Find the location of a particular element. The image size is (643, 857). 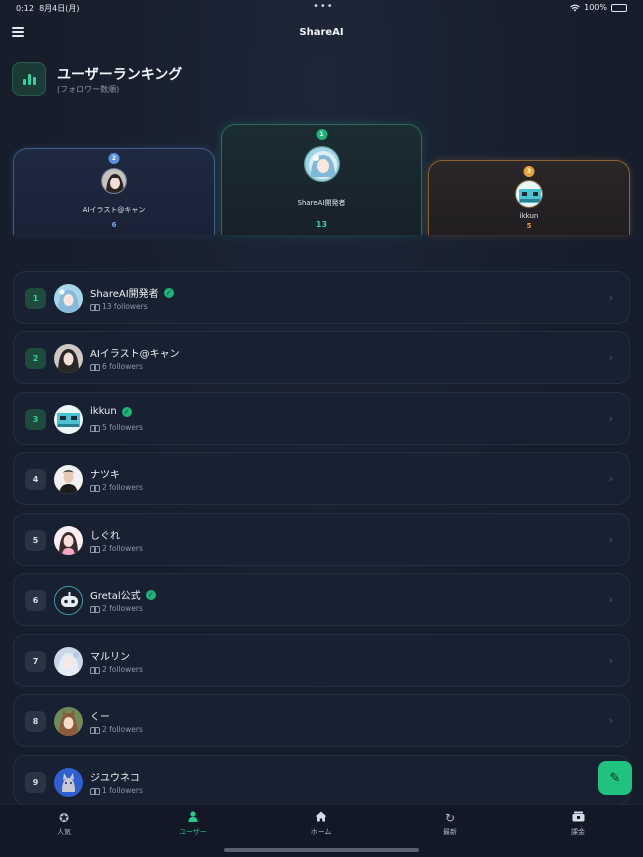

rank-number: 5 is located at coordinates (35, 540).